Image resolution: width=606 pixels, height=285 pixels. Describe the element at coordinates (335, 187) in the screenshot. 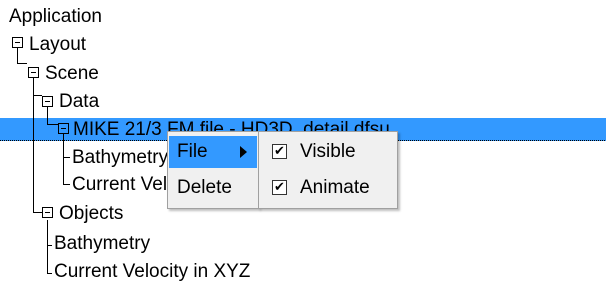

I see `submenu-item-animate-label: Animate` at that location.